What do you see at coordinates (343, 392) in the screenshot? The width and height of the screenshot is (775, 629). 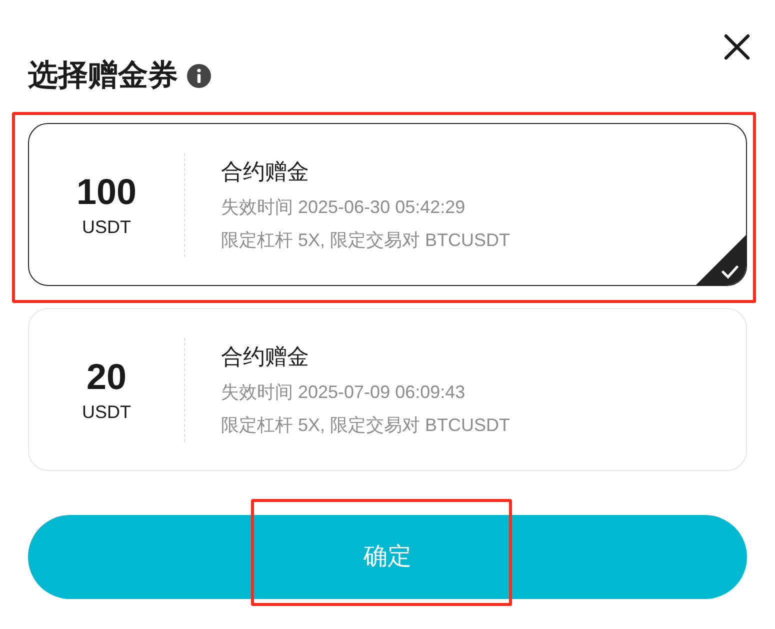 I see `coupon-expiry: 失效时间 2025-07-09 06:09:43` at bounding box center [343, 392].